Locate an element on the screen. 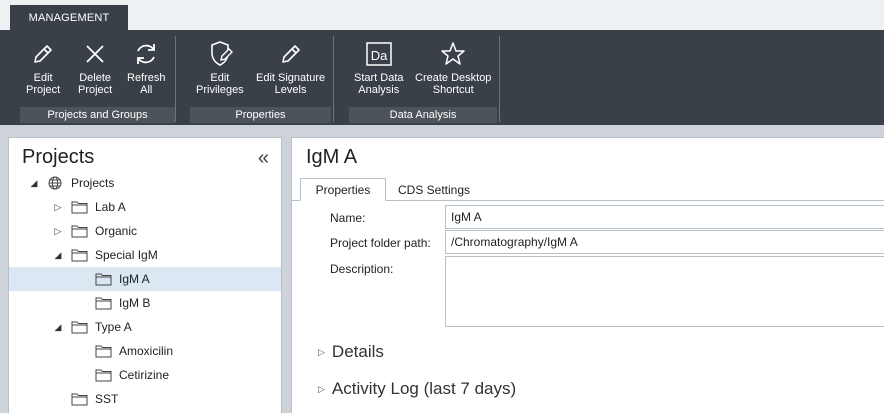 Image resolution: width=884 pixels, height=413 pixels. delete-project-button: Delete Project is located at coordinates (95, 67).